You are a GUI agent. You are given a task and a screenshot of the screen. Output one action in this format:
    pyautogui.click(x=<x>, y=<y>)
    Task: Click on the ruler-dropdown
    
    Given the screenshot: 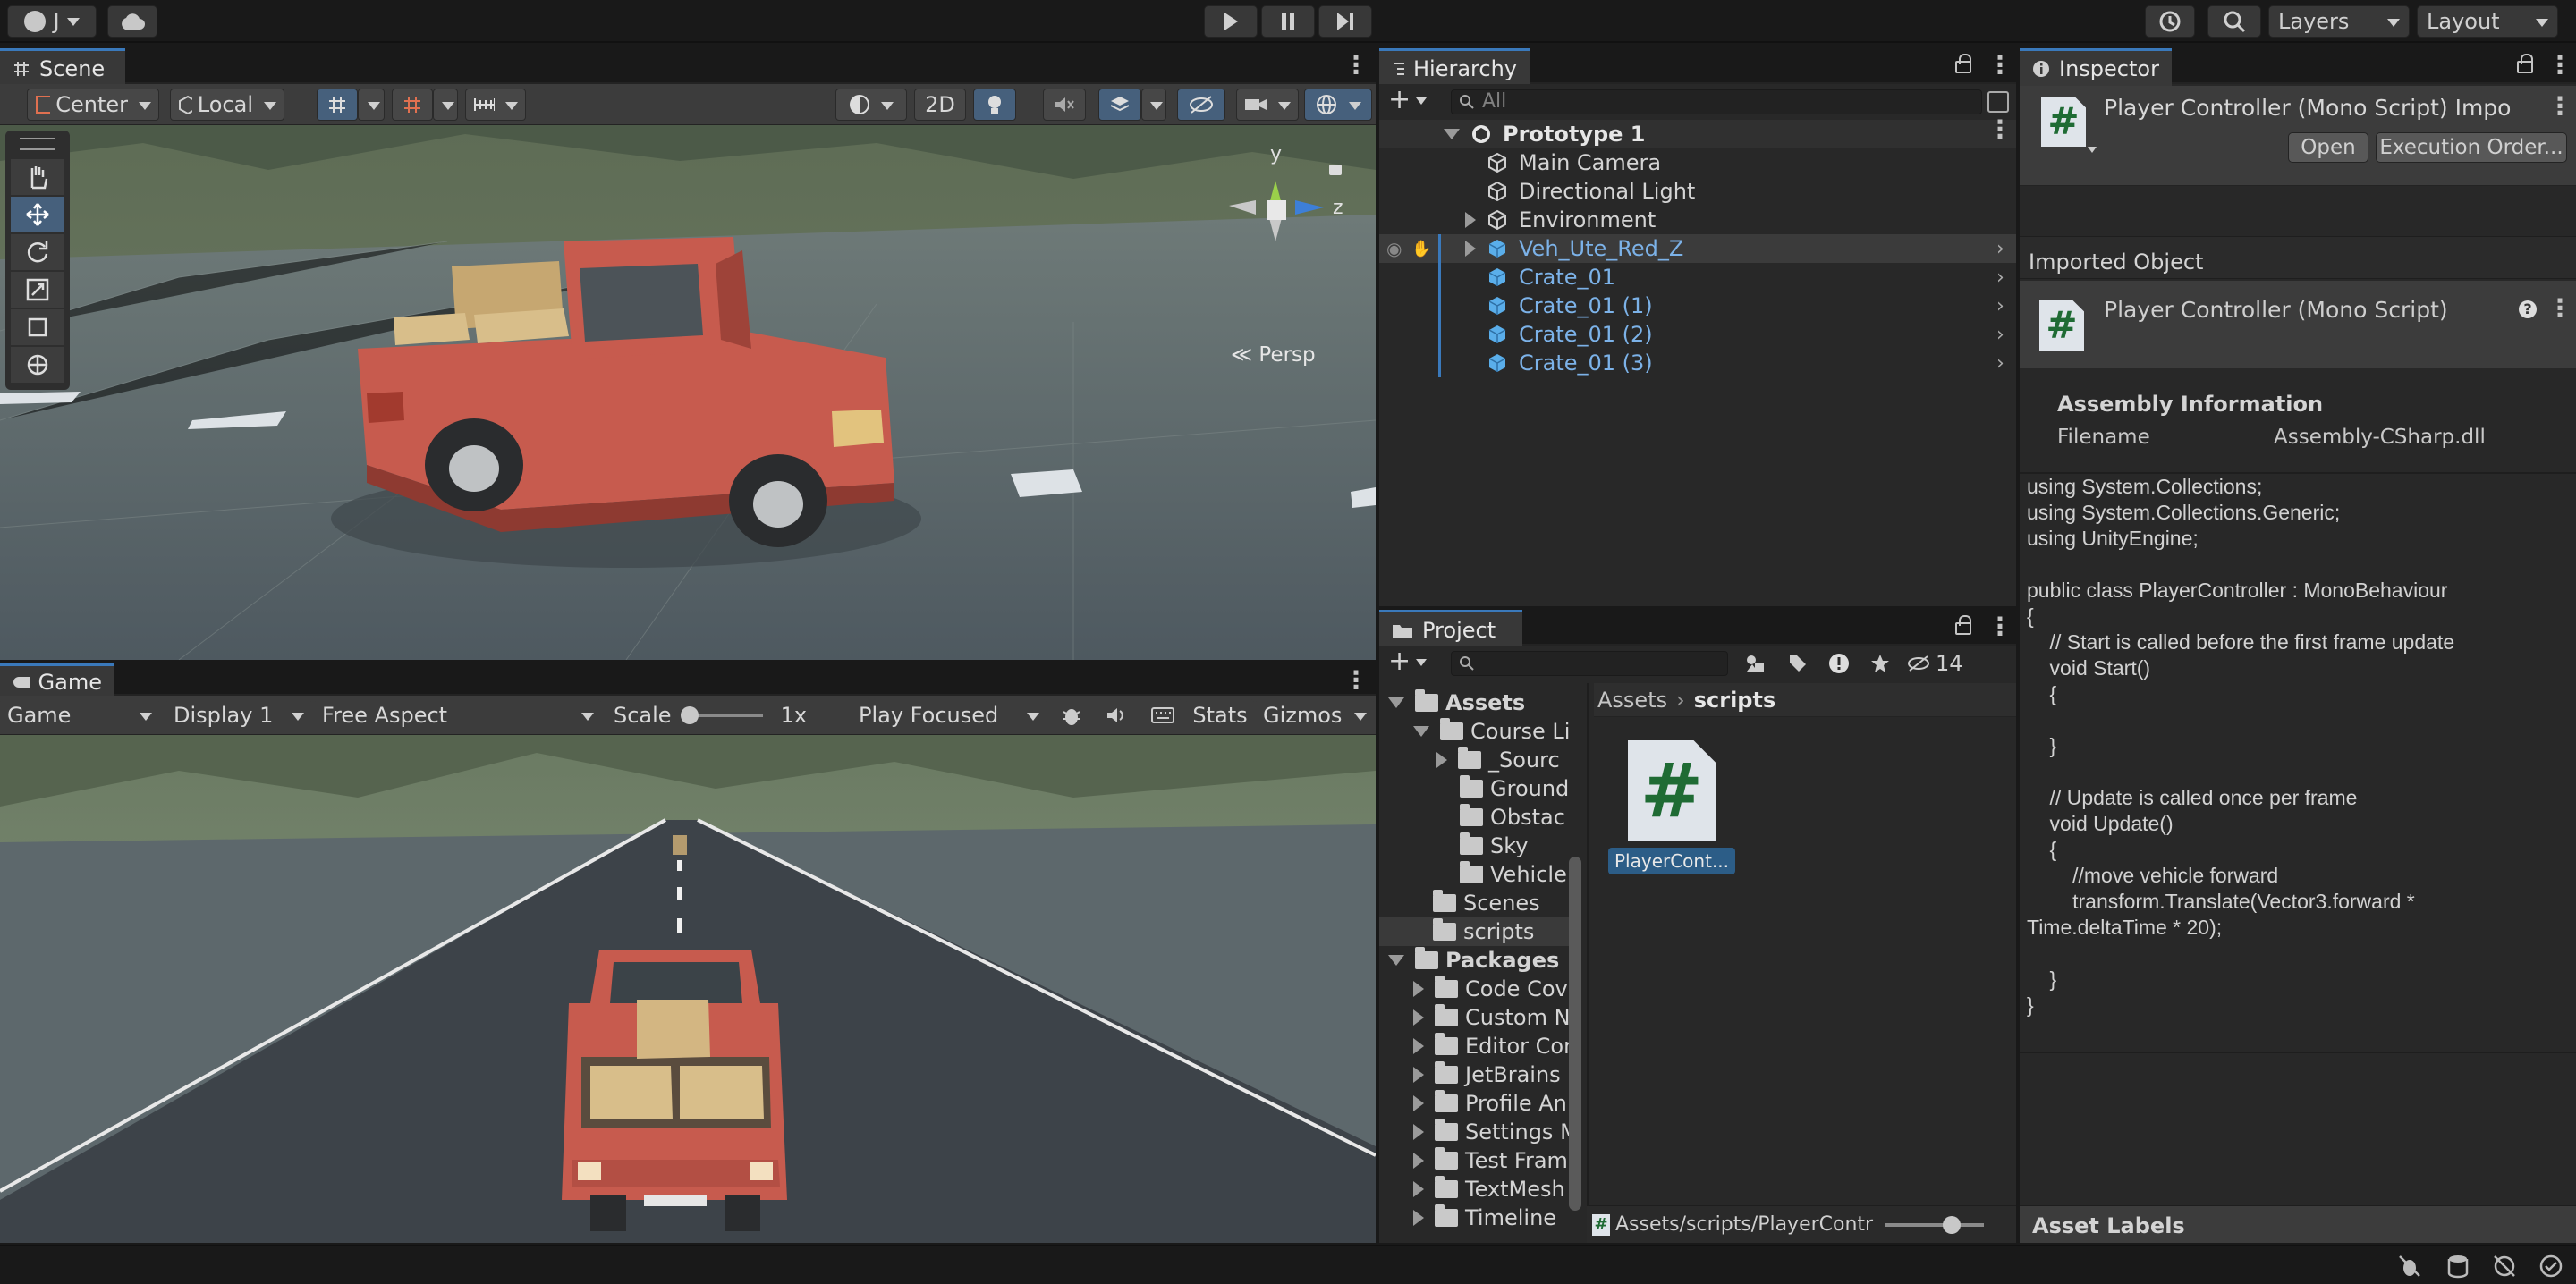 What is the action you would take?
    pyautogui.click(x=495, y=105)
    